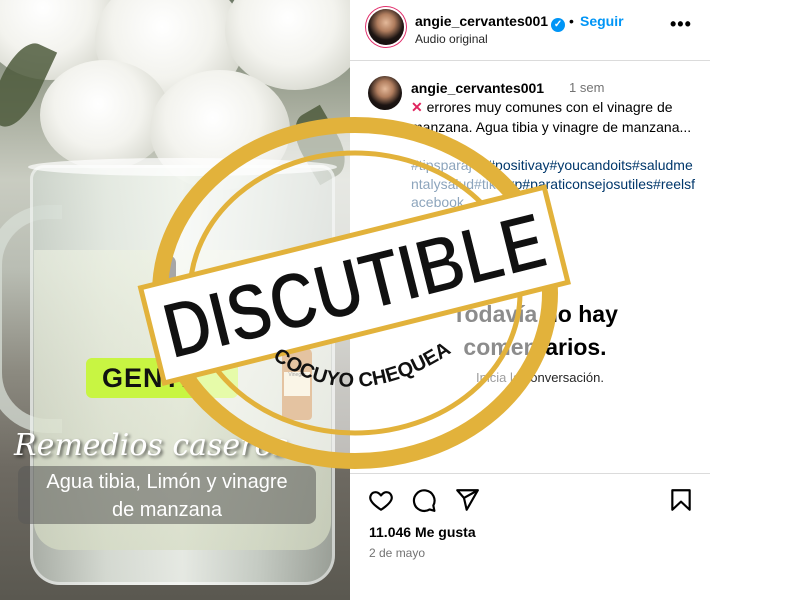  Describe the element at coordinates (167, 482) in the screenshot. I see `ingredients-line-1: Agua tibia, Limón y vinagre` at that location.